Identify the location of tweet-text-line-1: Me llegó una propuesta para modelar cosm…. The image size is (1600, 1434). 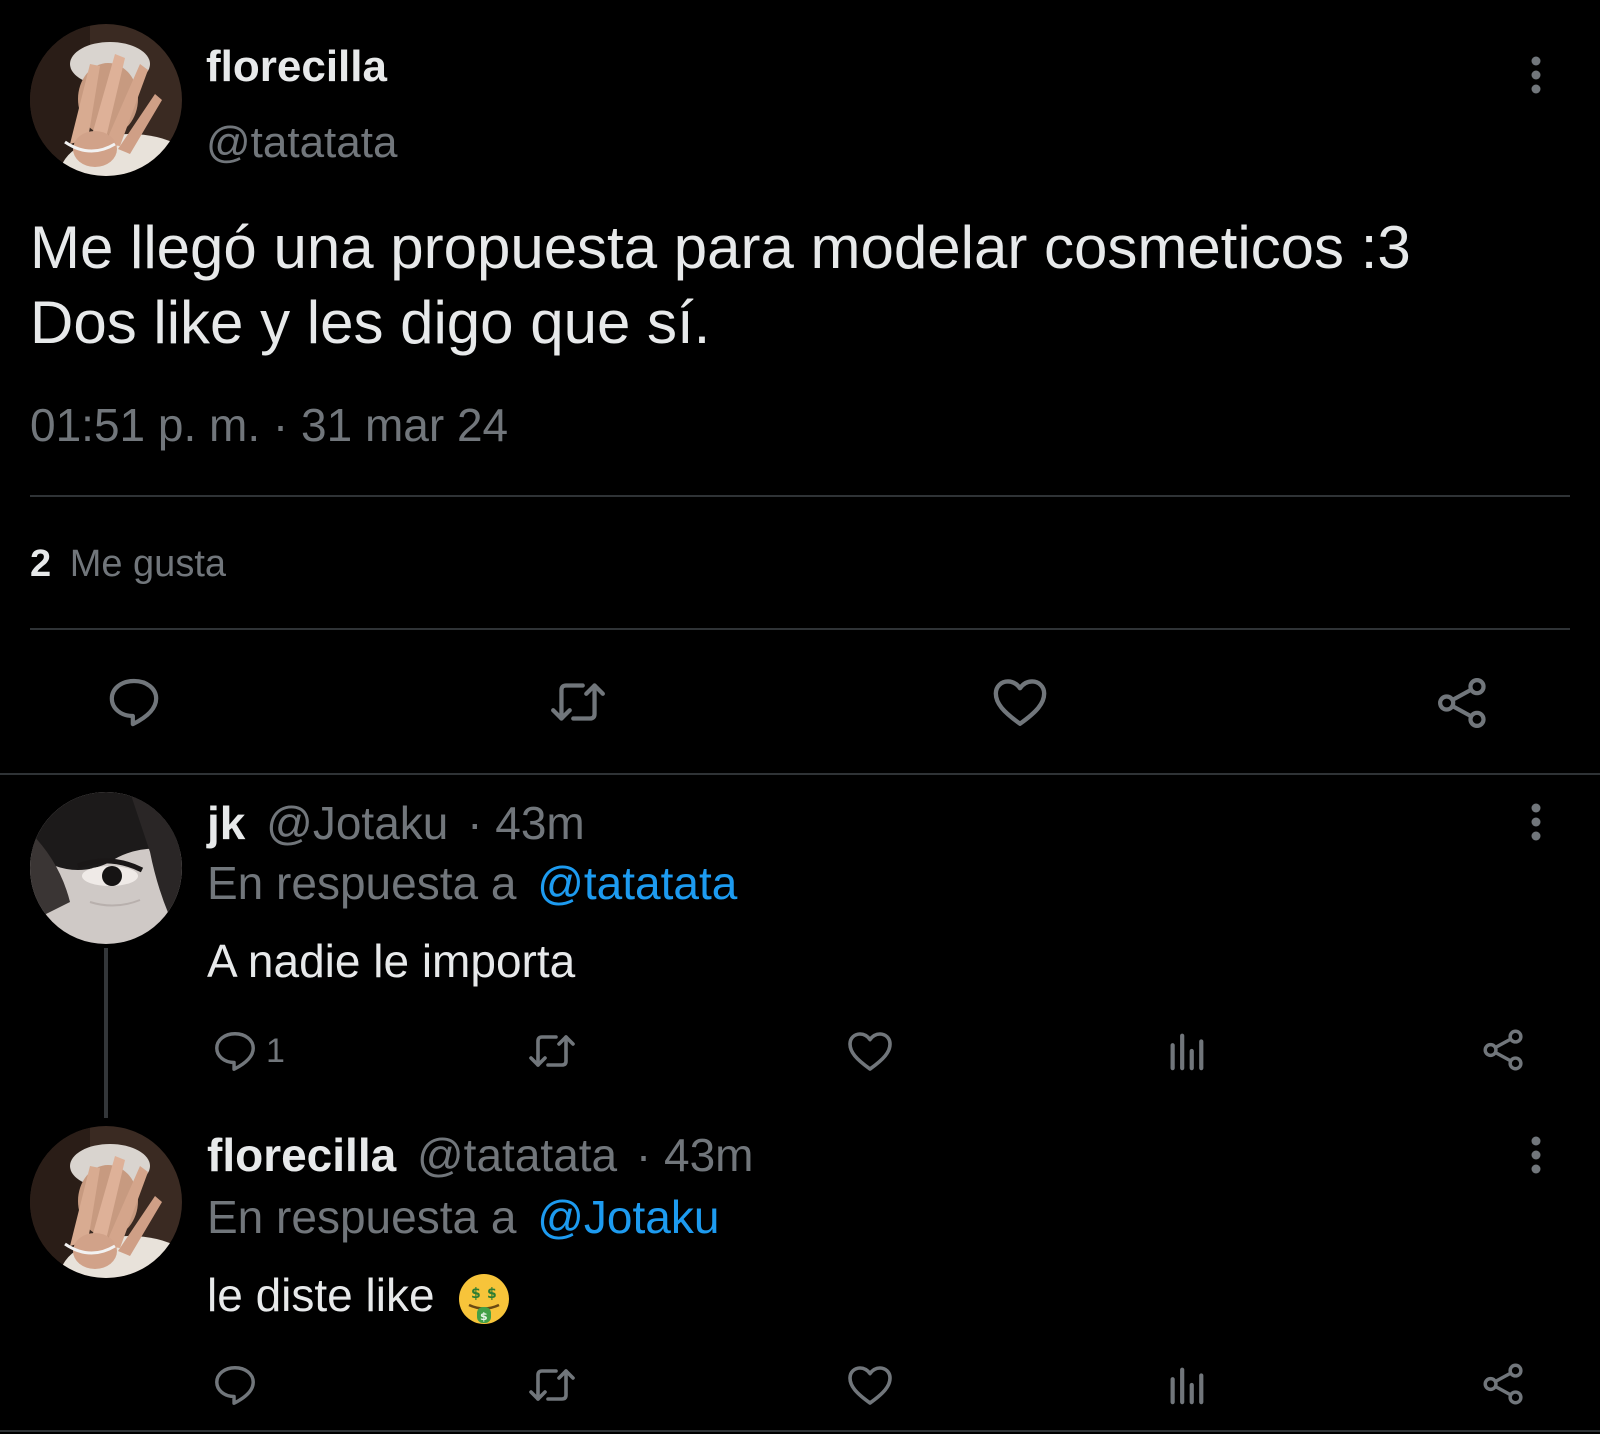
(720, 247).